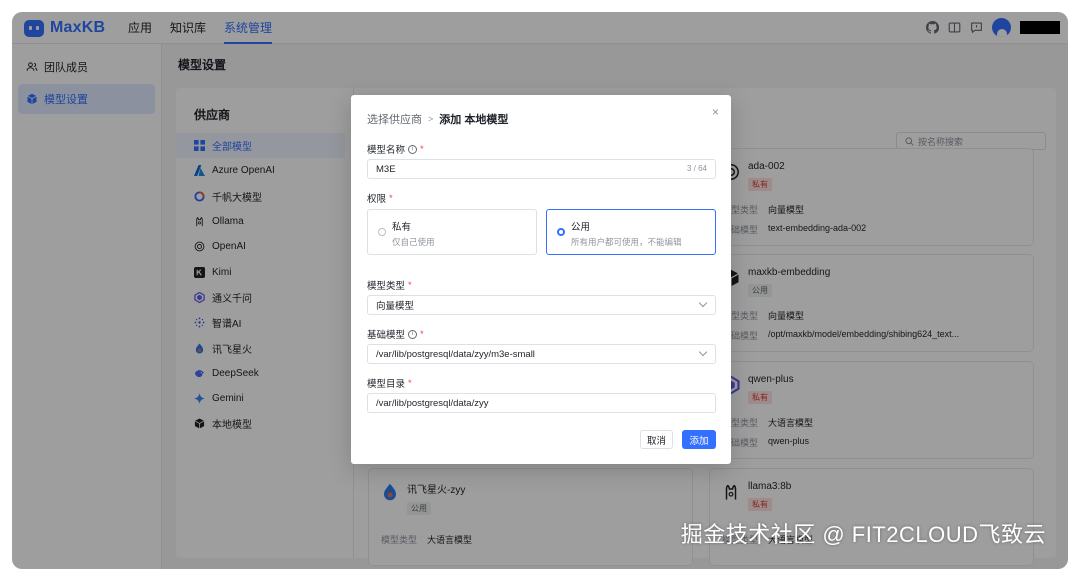  What do you see at coordinates (386, 286) in the screenshot?
I see `label-text: 模型类型` at bounding box center [386, 286].